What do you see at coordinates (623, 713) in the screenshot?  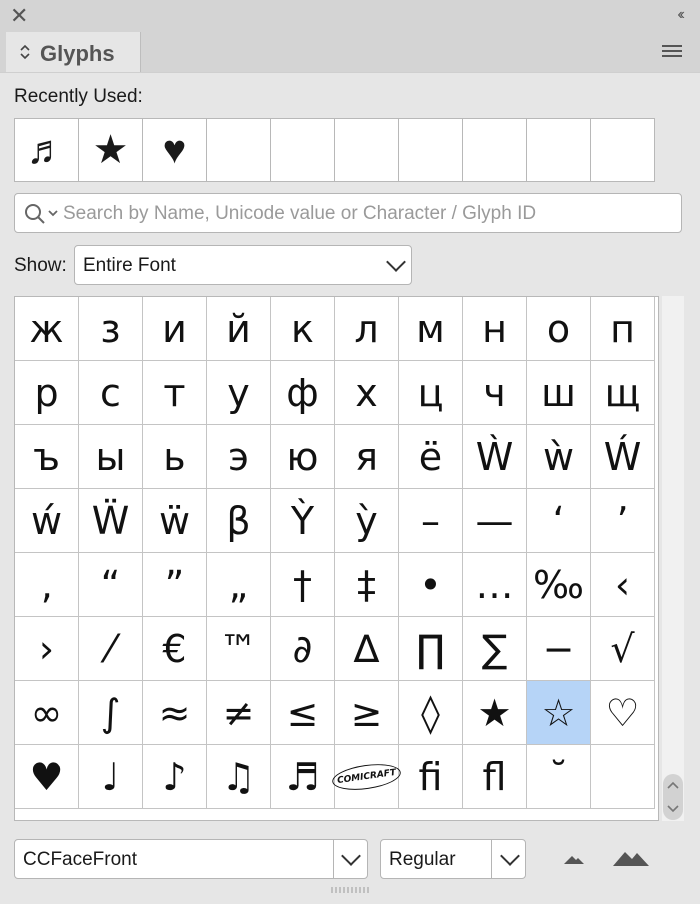 I see `glyph-cell: ♡` at bounding box center [623, 713].